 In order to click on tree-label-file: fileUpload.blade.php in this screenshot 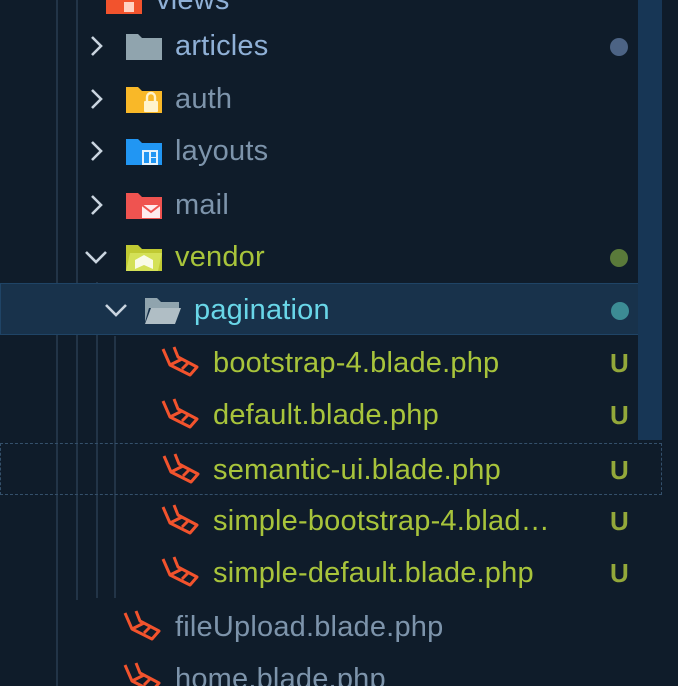, I will do `click(309, 627)`.